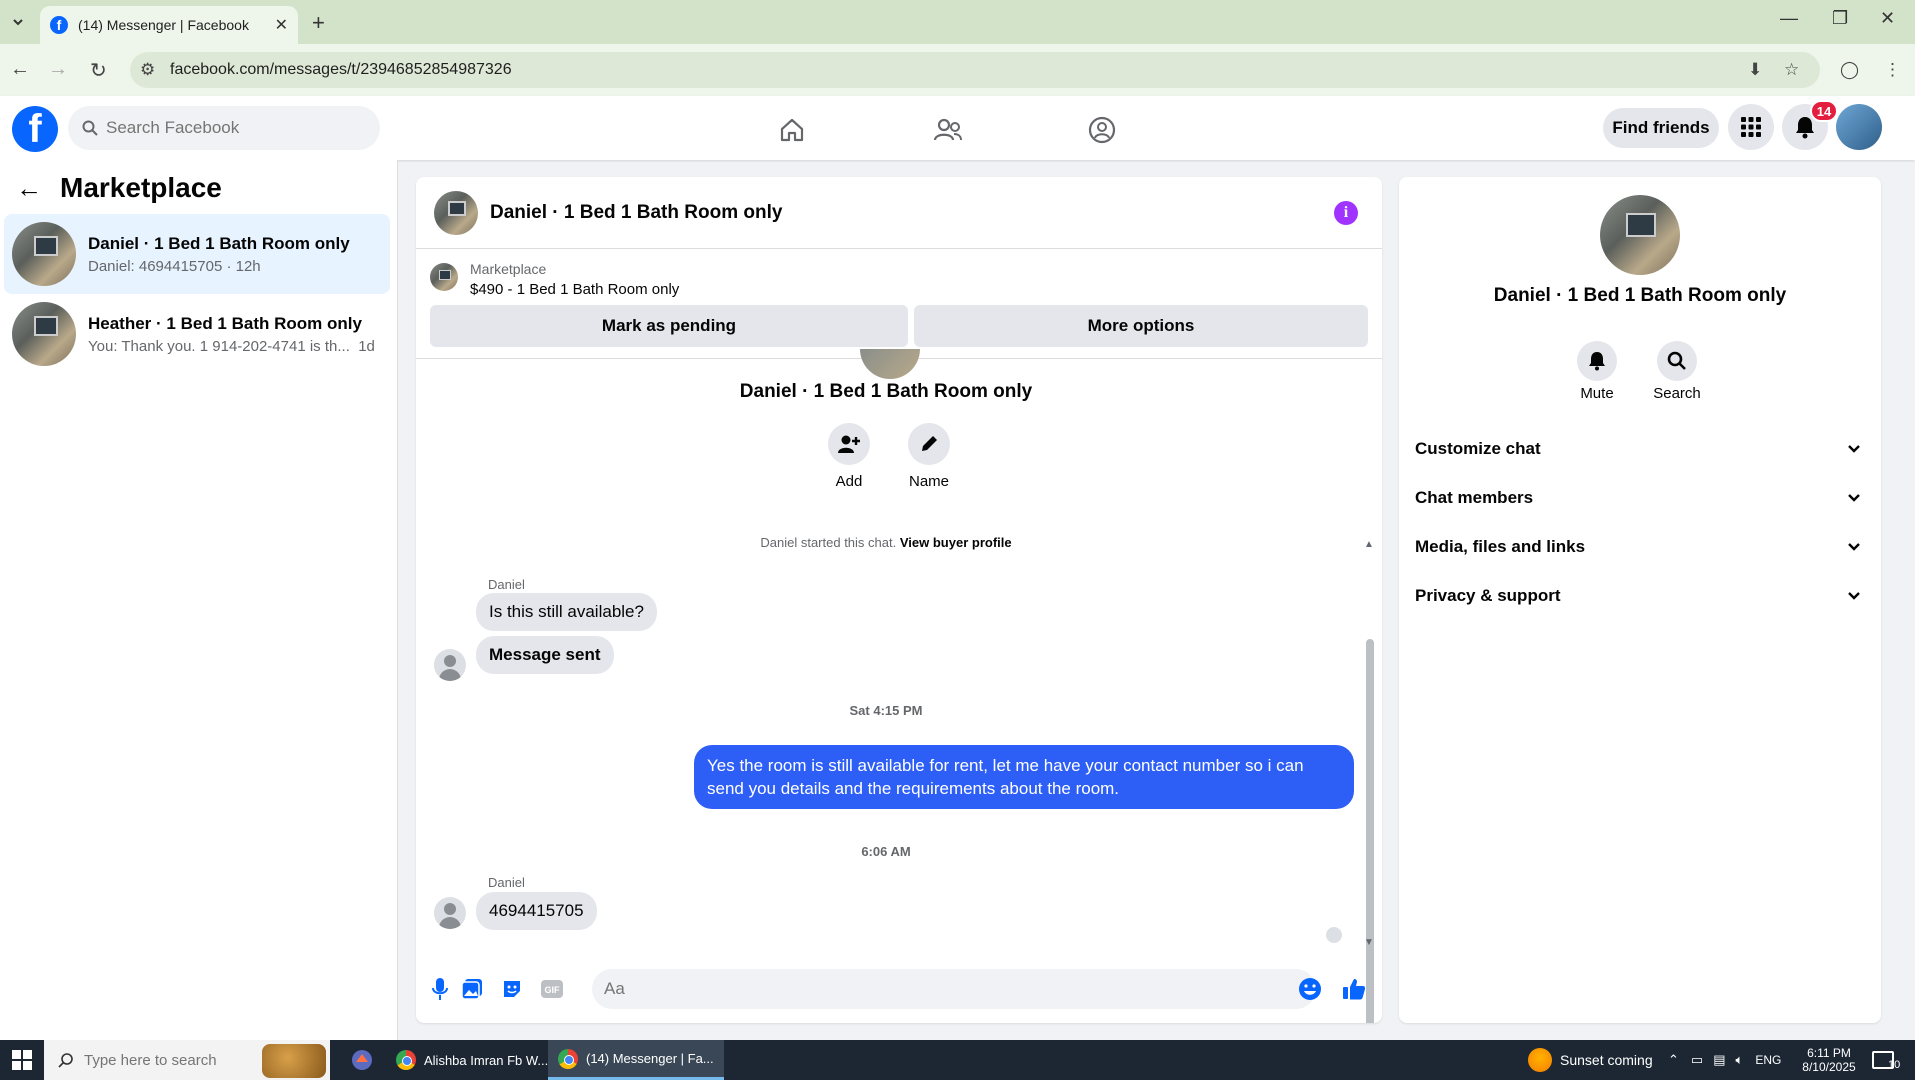  I want to click on view-buyer-profile-link: View buyer profile, so click(956, 542).